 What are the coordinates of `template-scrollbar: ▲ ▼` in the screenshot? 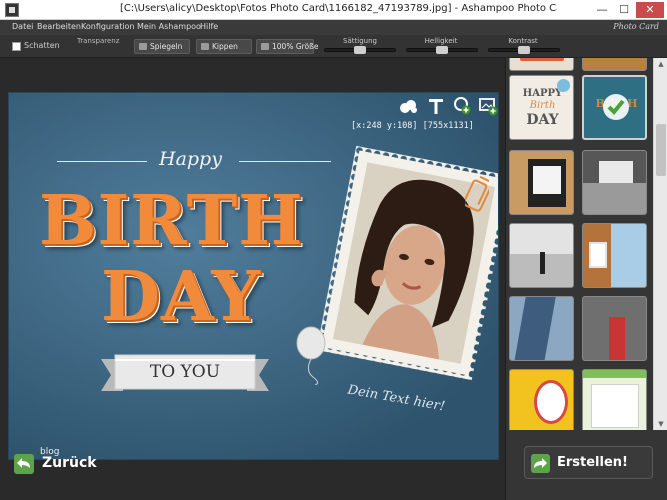 It's located at (660, 244).